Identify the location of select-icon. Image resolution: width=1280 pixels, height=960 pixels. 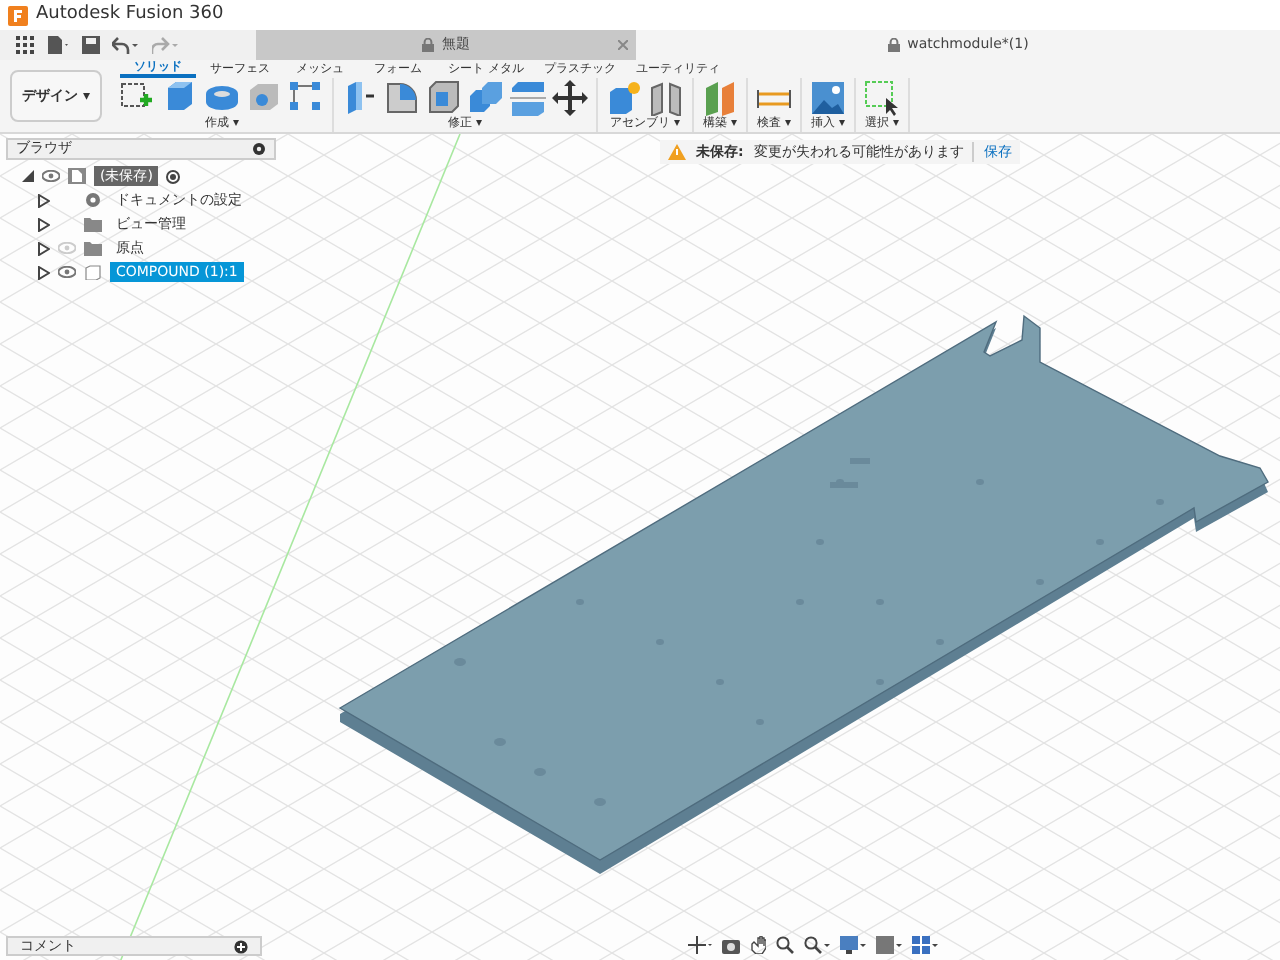
(882, 98).